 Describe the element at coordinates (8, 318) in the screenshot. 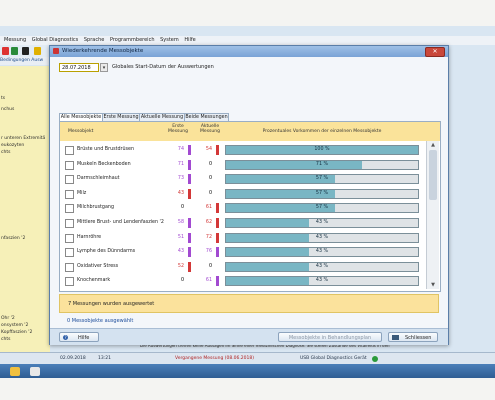

I see `sidebar-item: Ohr '2` at that location.